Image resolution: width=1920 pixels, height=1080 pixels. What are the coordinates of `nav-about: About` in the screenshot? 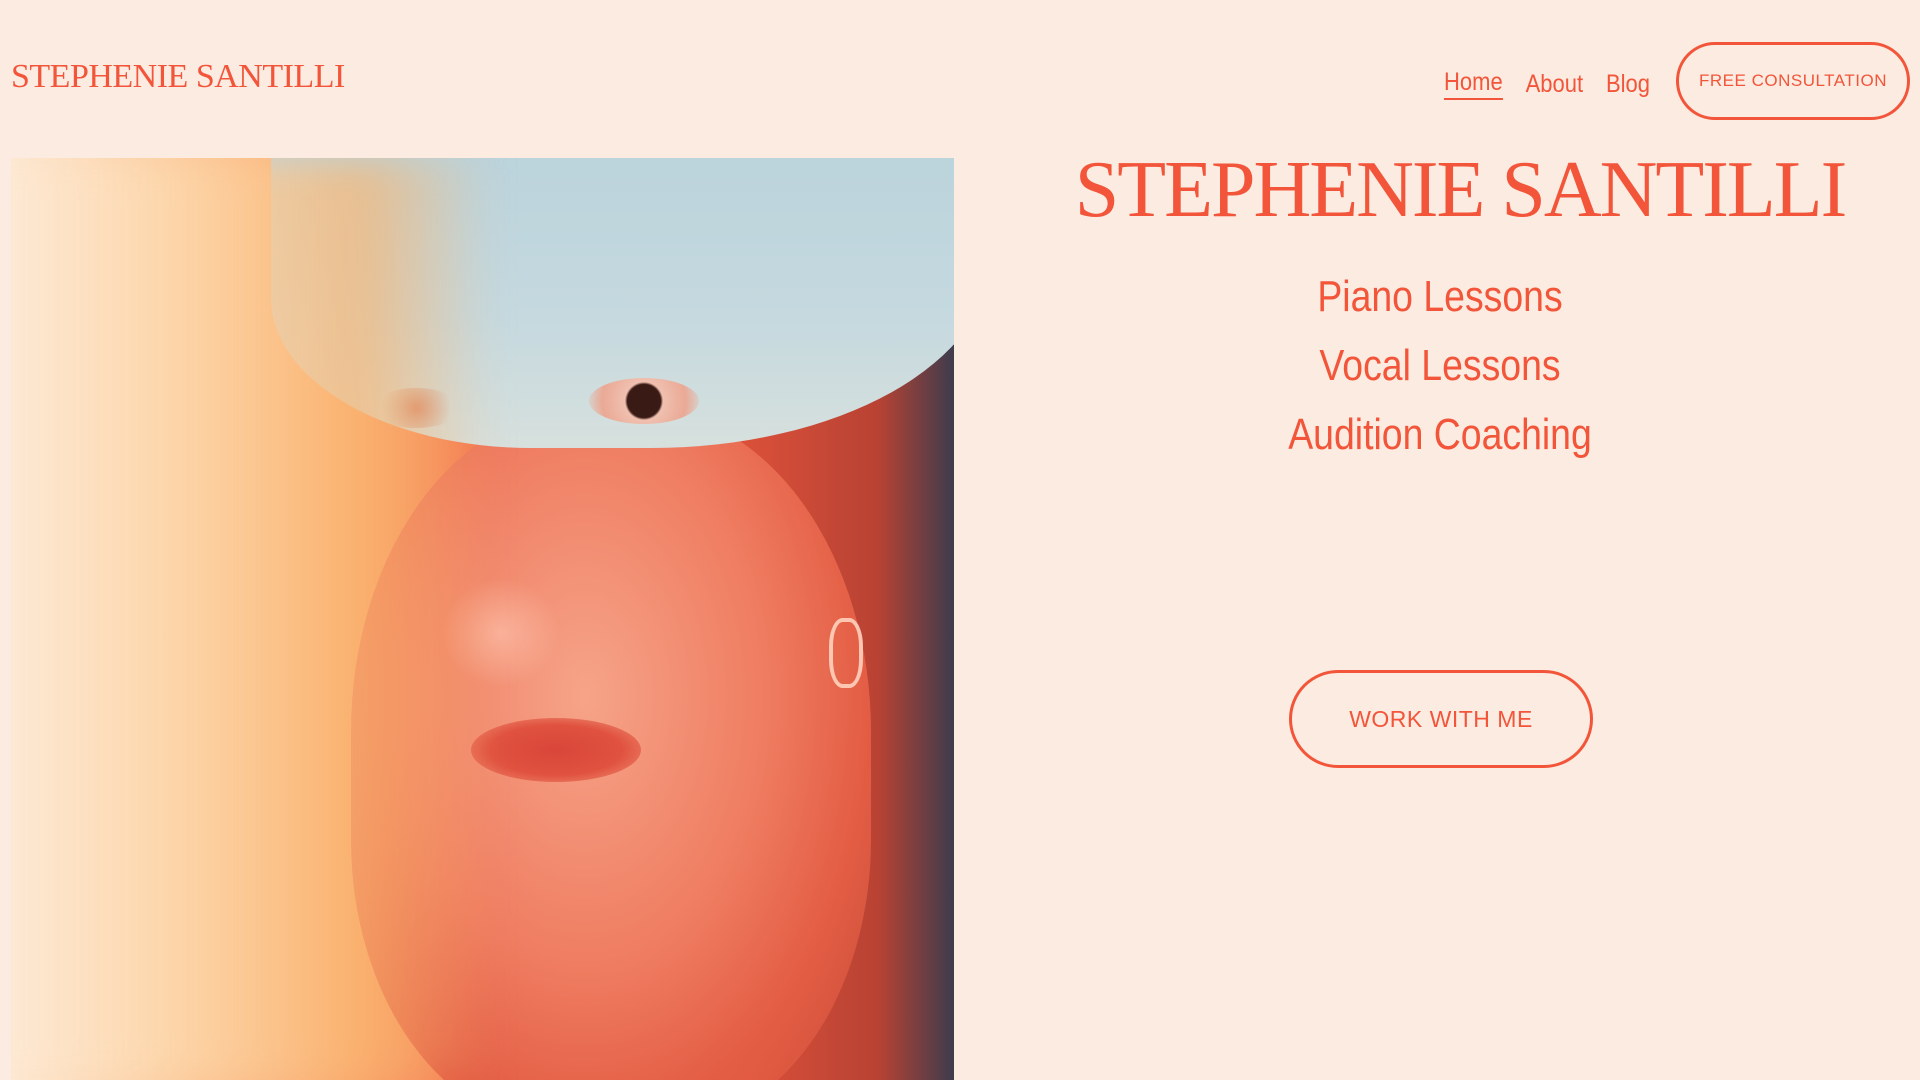 It's located at (1555, 84).